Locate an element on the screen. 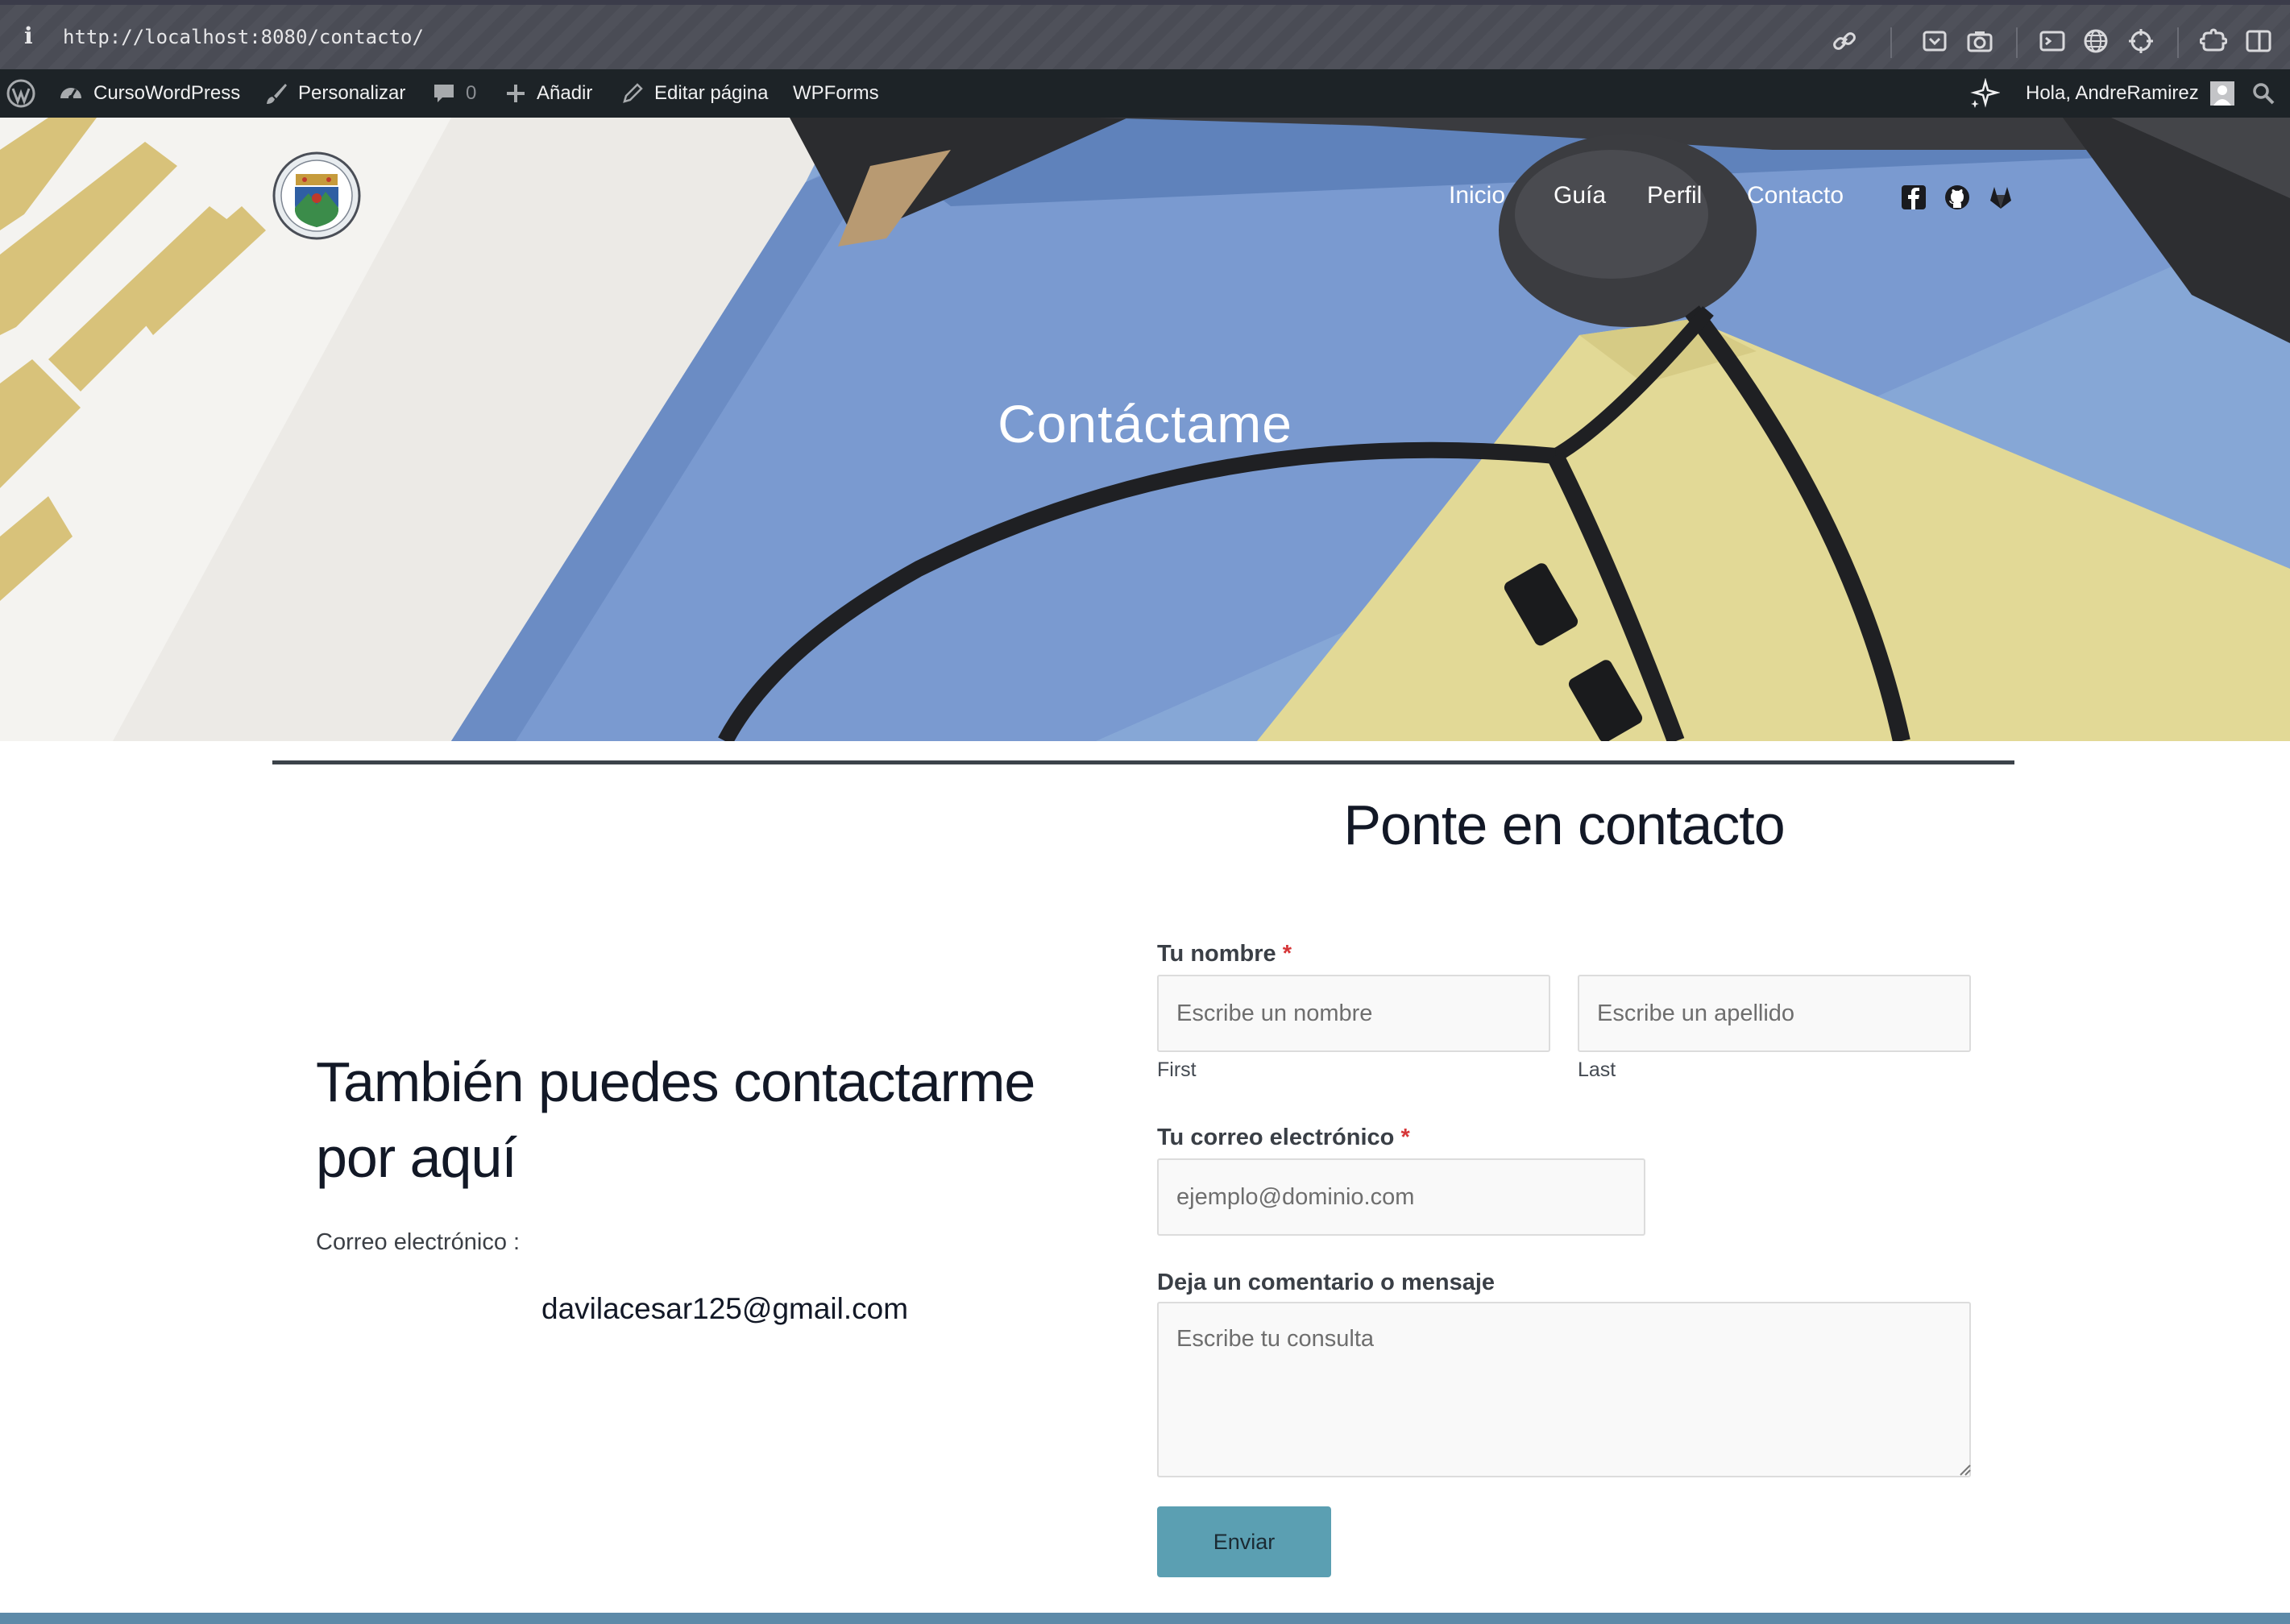 The height and width of the screenshot is (1624, 2290). page-title: Contáctame is located at coordinates (1145, 424).